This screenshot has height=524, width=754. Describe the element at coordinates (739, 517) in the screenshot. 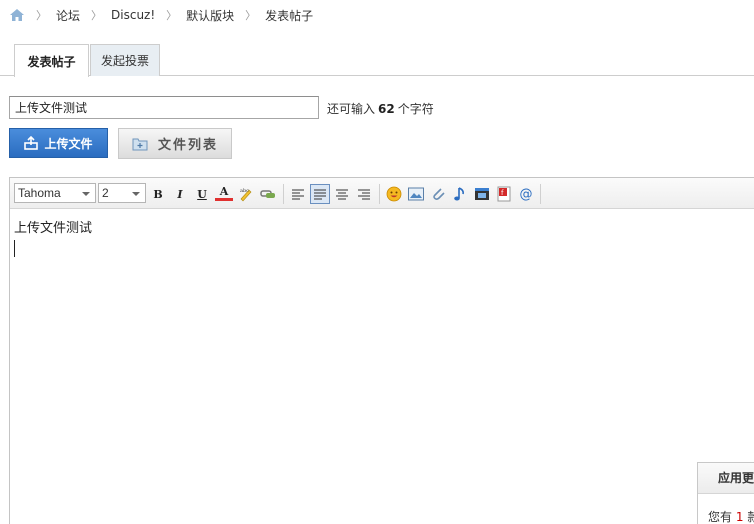

I see `notice-count: 1` at that location.